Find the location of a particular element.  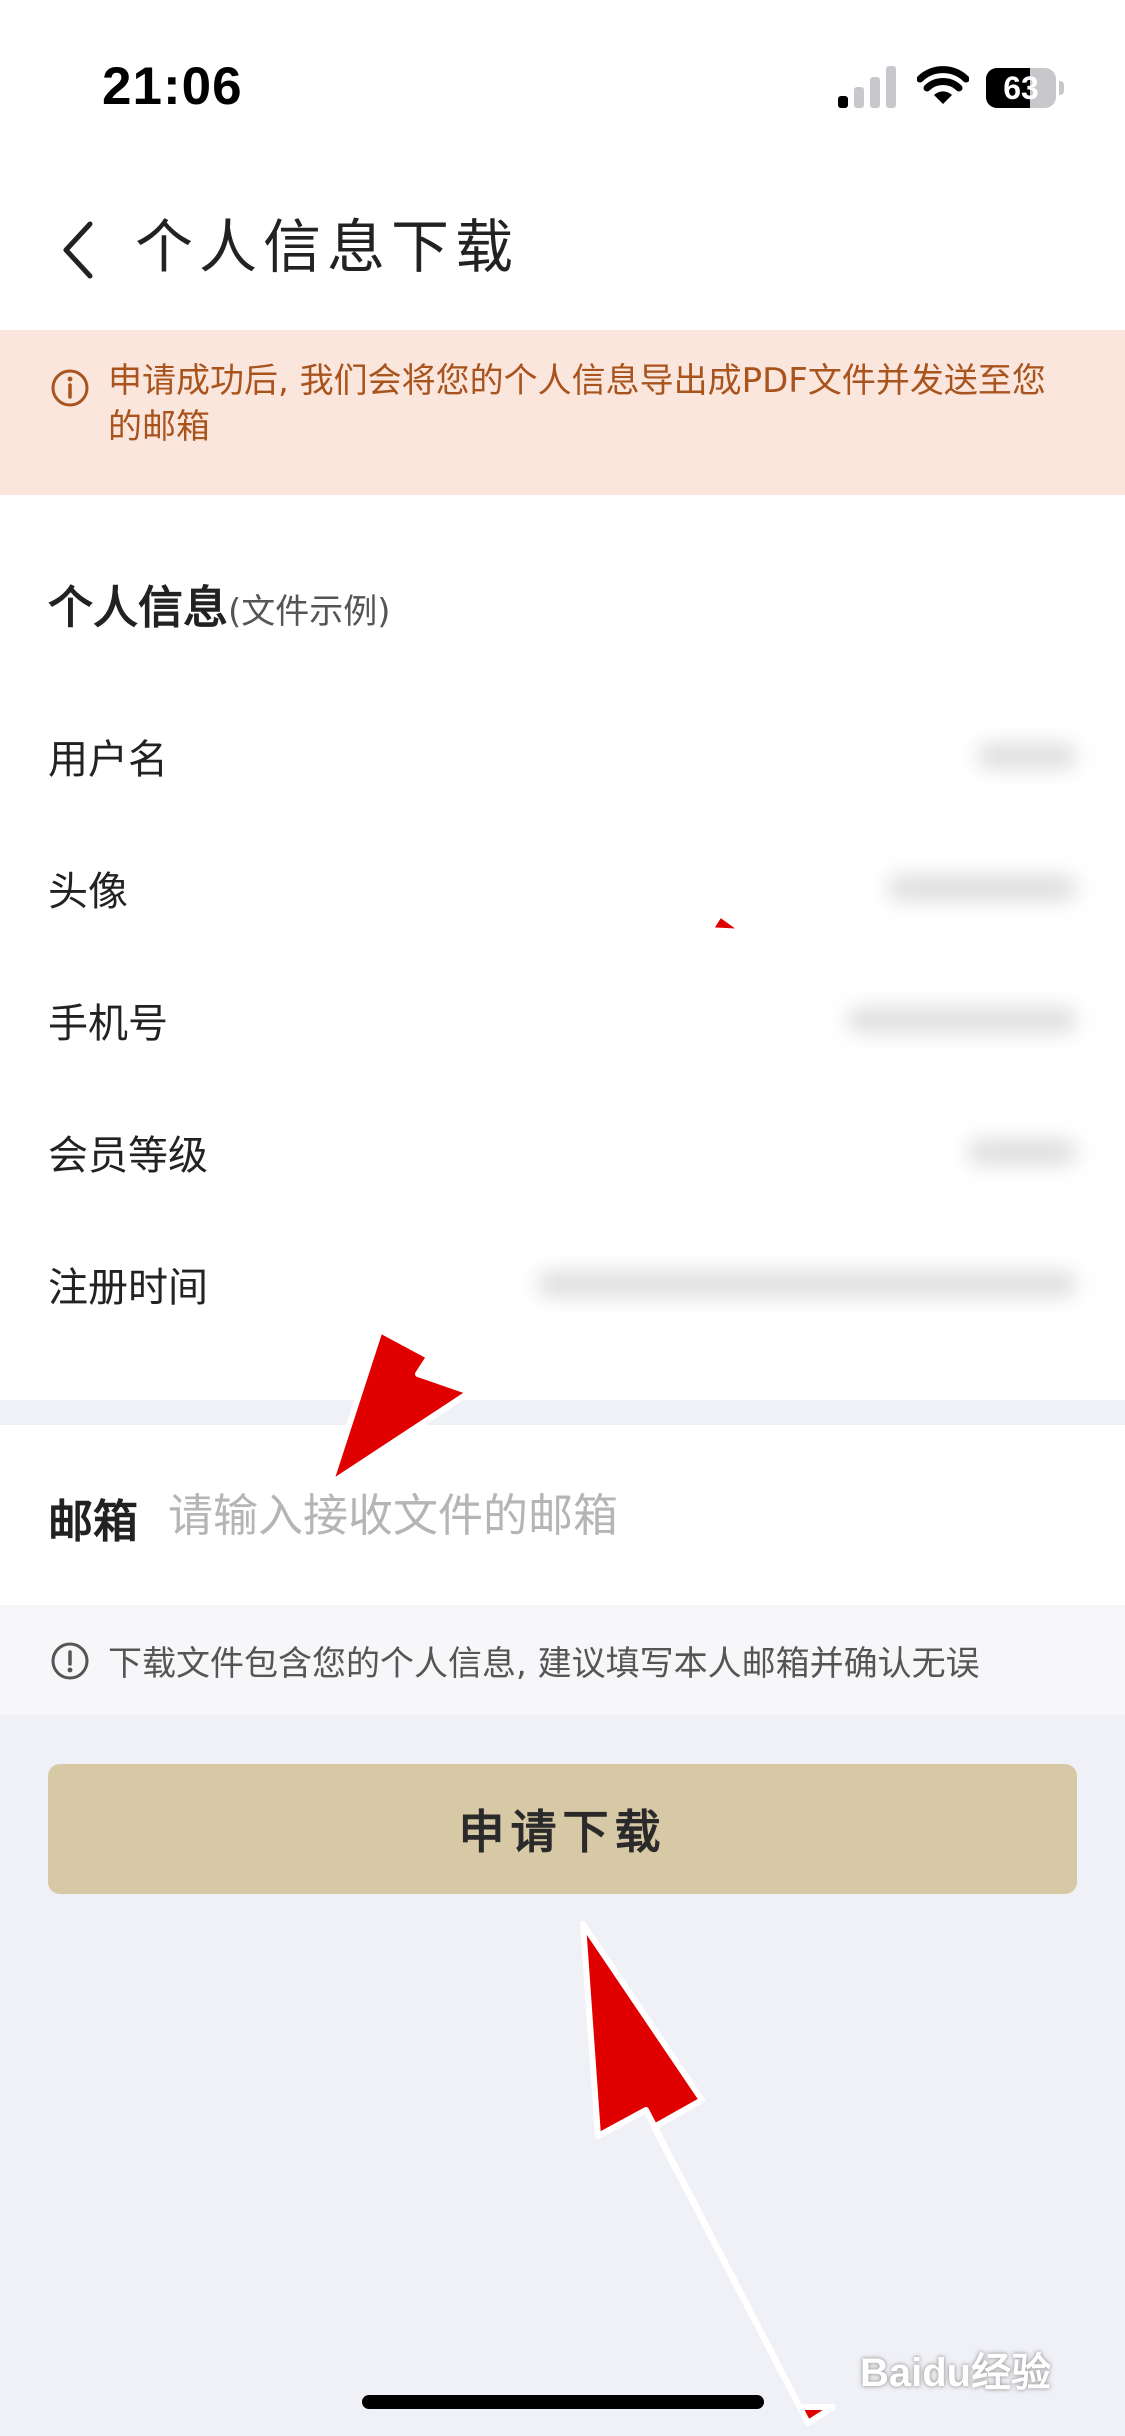

baidu-watermark: Baidu经验 is located at coordinates (956, 2373).